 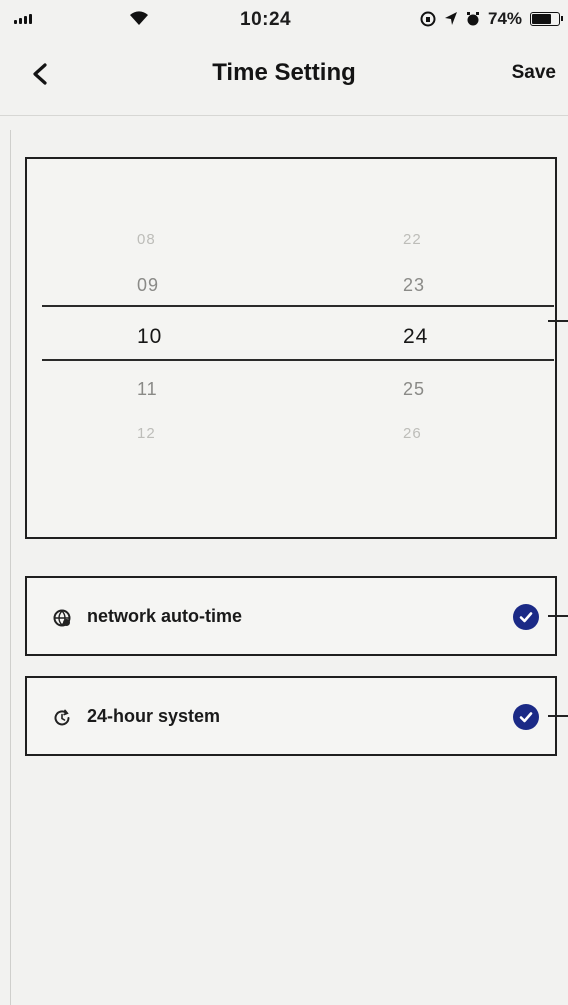 What do you see at coordinates (146, 239) in the screenshot?
I see `hour-option: 08` at bounding box center [146, 239].